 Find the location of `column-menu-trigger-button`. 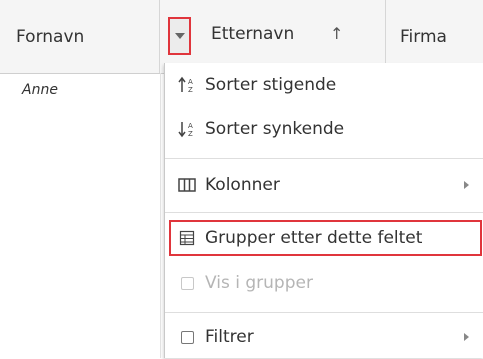

column-menu-trigger-button is located at coordinates (179, 36).